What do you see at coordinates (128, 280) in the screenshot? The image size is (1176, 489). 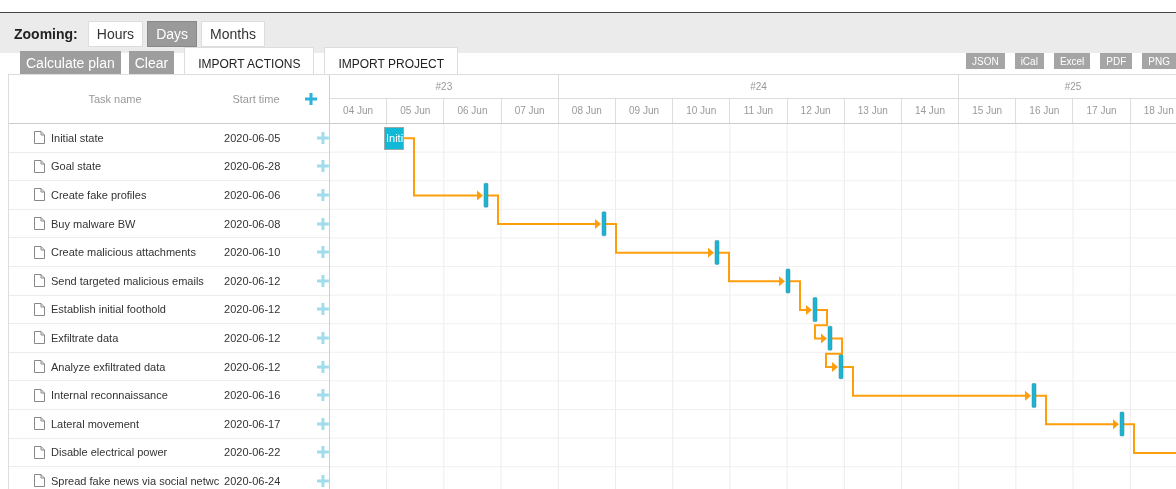 I see `task-name: Send targeted malicious emails` at bounding box center [128, 280].